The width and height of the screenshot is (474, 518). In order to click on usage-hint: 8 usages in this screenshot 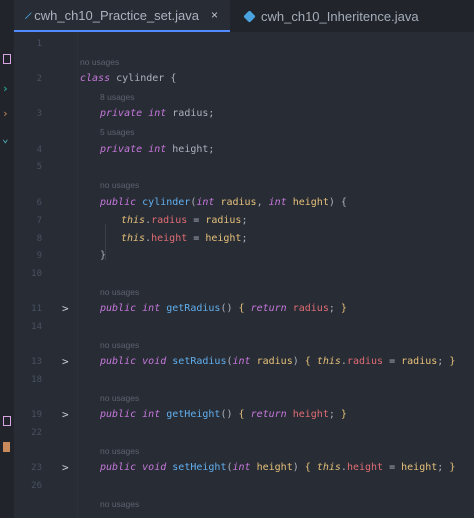, I will do `click(117, 97)`.